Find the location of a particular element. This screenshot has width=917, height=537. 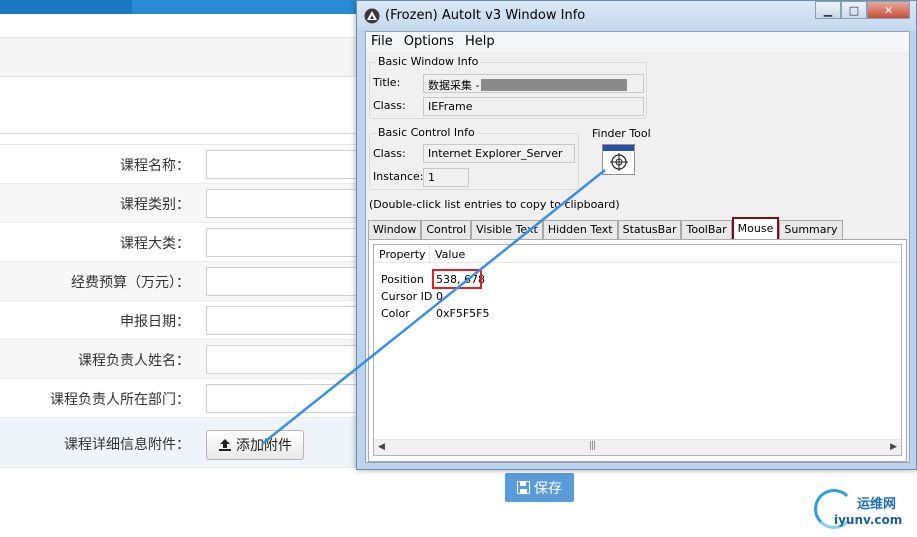

close-button: ✕ is located at coordinates (888, 10).